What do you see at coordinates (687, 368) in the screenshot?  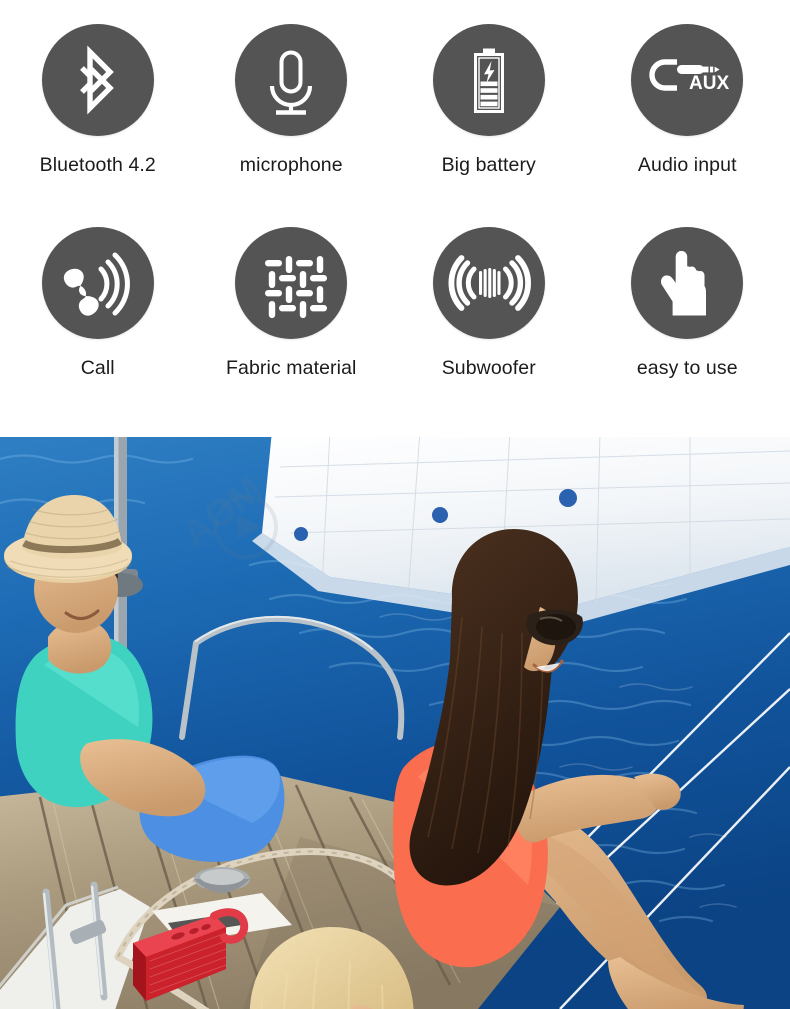 I see `feature-label: easy to use` at bounding box center [687, 368].